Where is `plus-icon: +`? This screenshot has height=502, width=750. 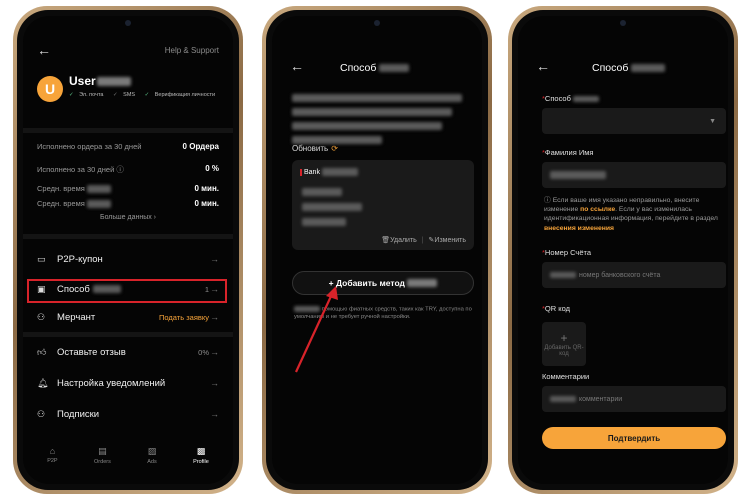
plus-icon: + is located at coordinates (564, 338).